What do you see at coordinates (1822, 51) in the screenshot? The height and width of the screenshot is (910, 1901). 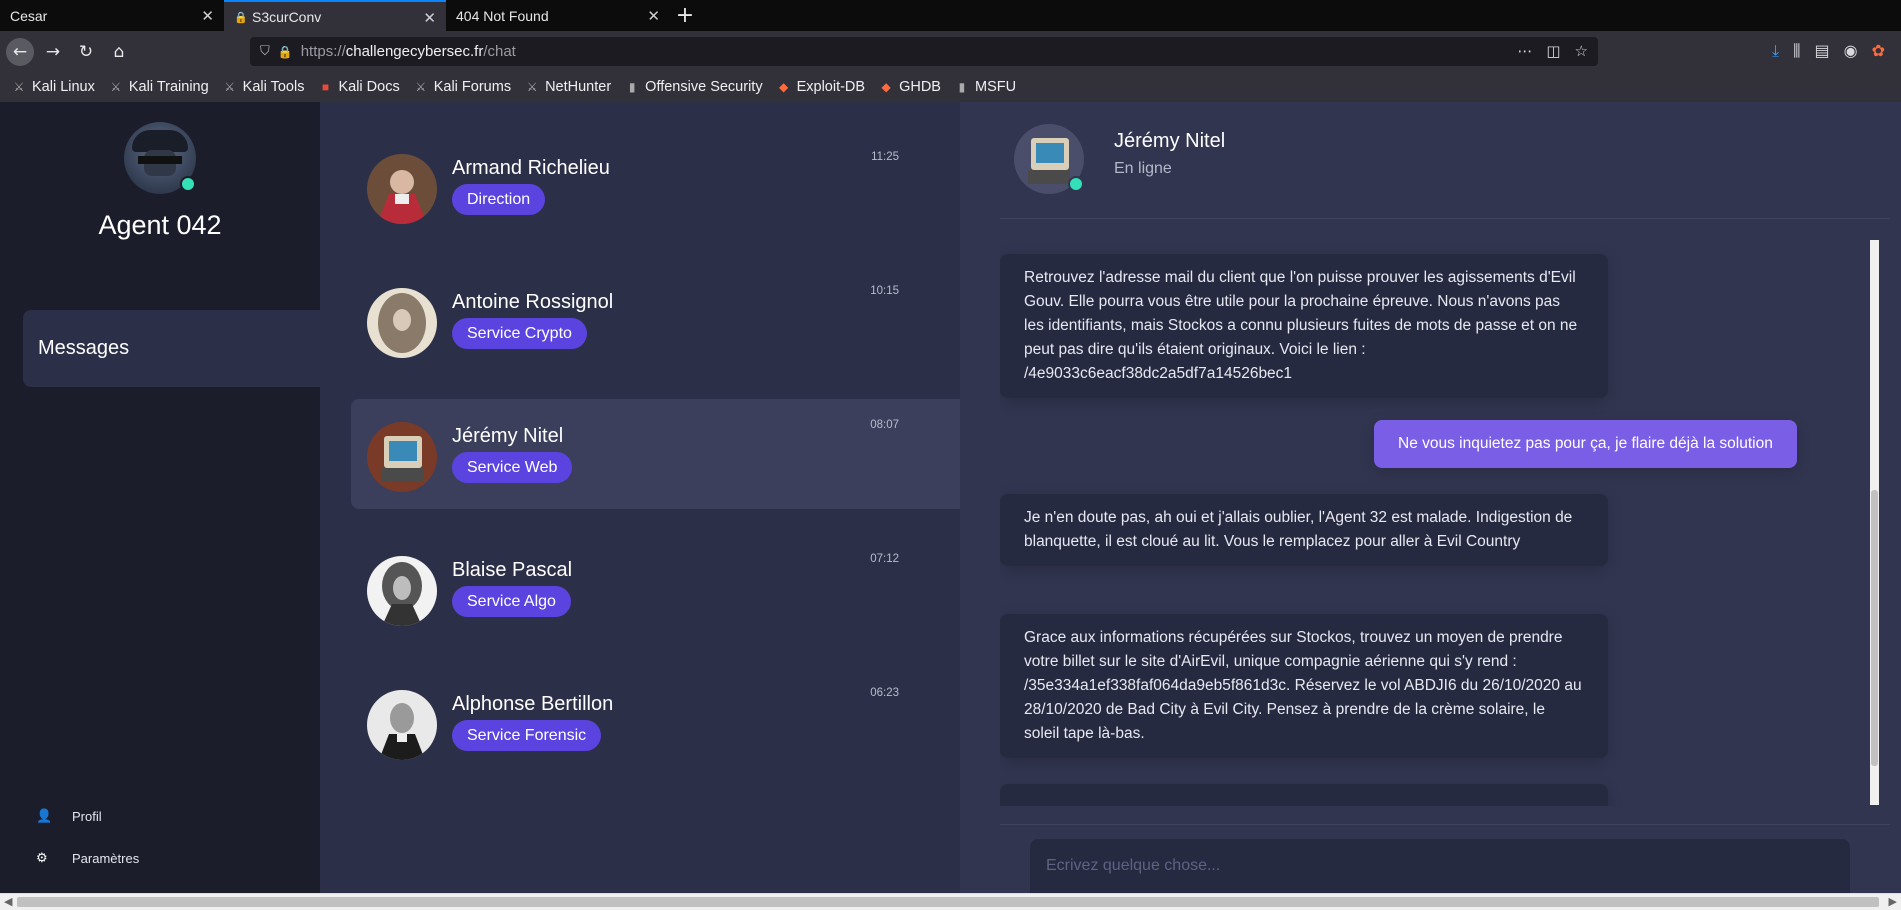 I see `sidebar-icon: ▤` at bounding box center [1822, 51].